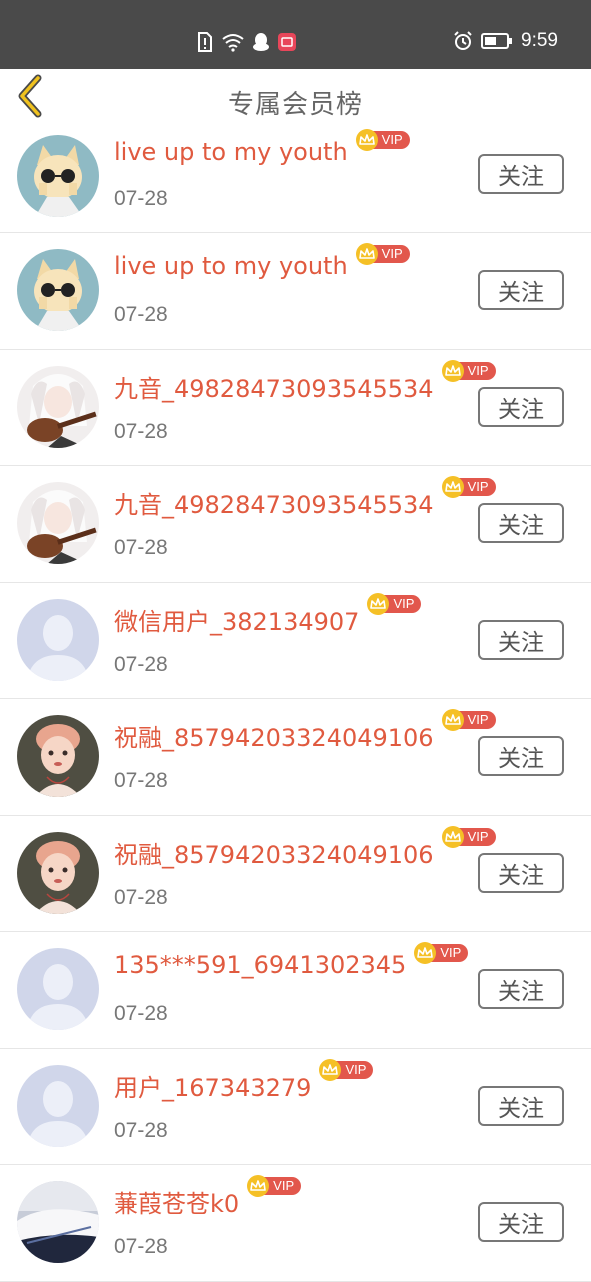 The height and width of the screenshot is (1282, 591). What do you see at coordinates (295, 990) in the screenshot?
I see `member-row: 135***591_6941302345 VIP 07-28 关注` at bounding box center [295, 990].